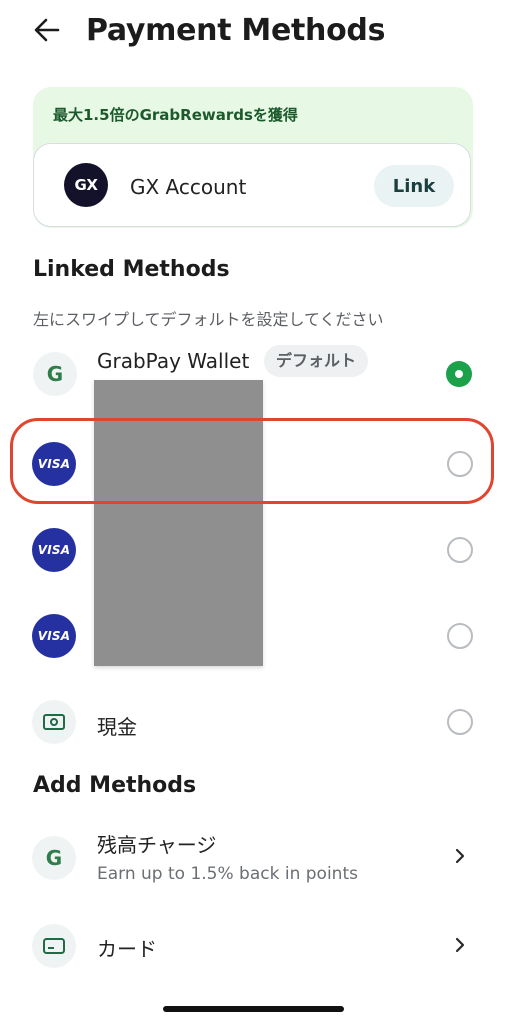 Image resolution: width=506 pixels, height=1024 pixels. What do you see at coordinates (188, 187) in the screenshot?
I see `gx-account-label: GX Account` at bounding box center [188, 187].